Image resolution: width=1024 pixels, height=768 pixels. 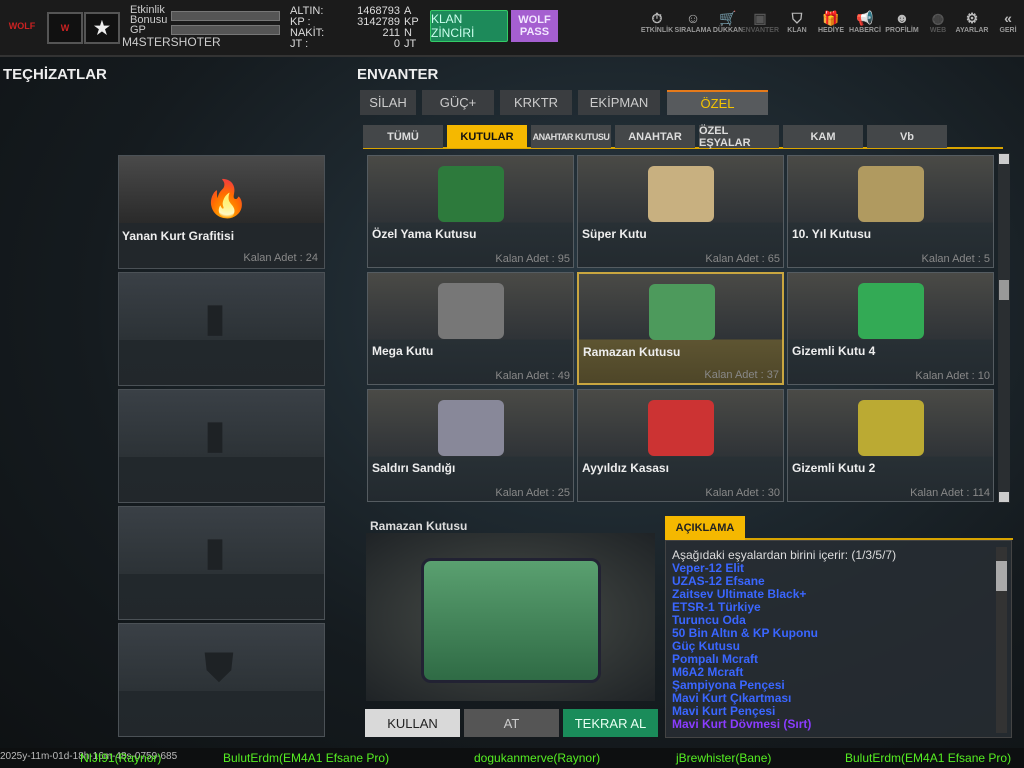 What do you see at coordinates (890, 445) in the screenshot?
I see `inventory-item: Gizemli Kutu 2 Kalan Adet : 114` at bounding box center [890, 445].